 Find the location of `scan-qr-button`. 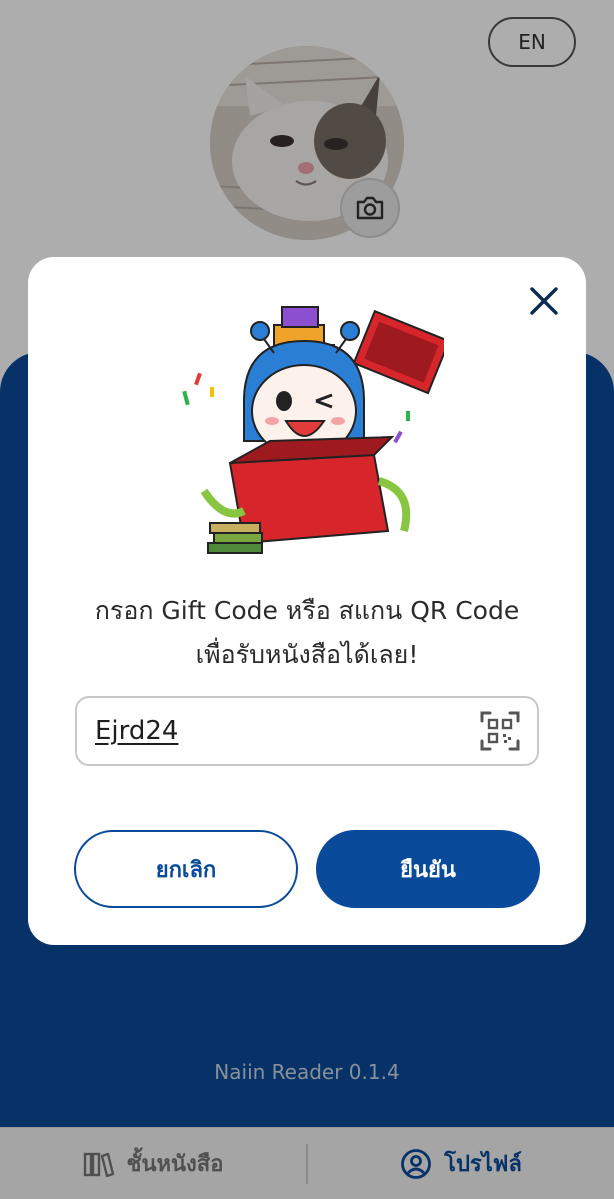

scan-qr-button is located at coordinates (500, 731).